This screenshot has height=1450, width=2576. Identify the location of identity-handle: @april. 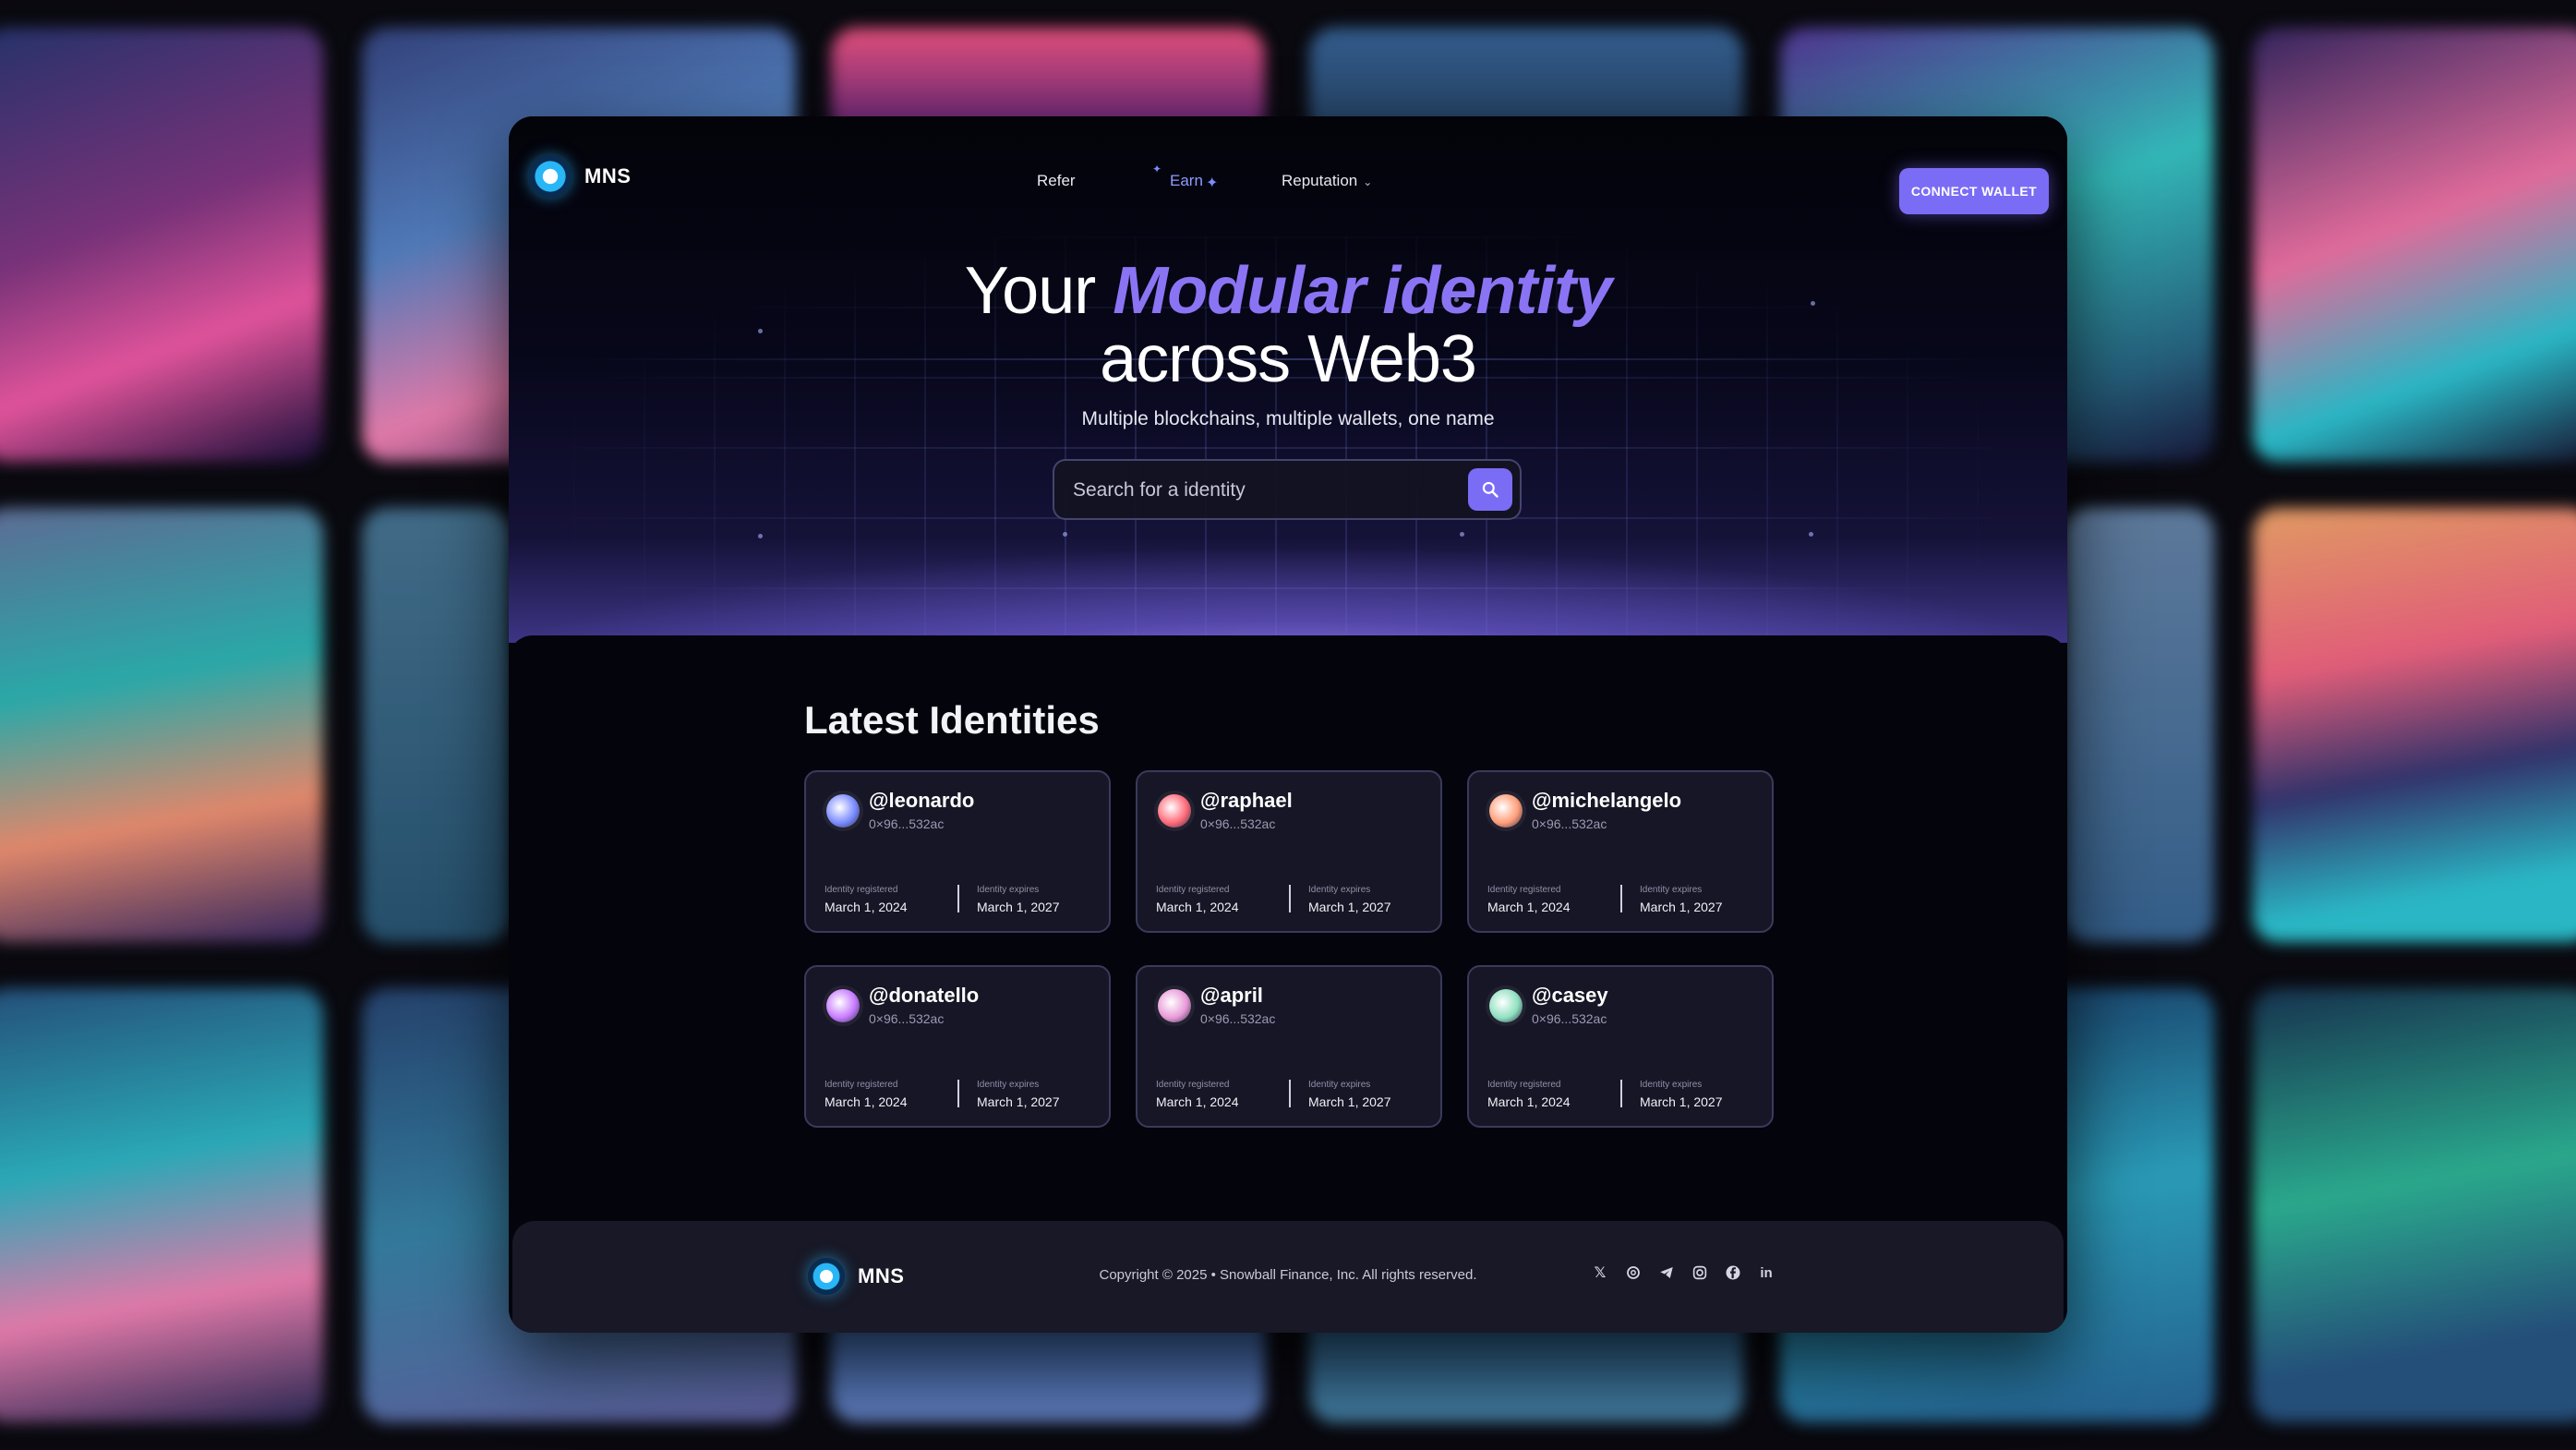
(1231, 995).